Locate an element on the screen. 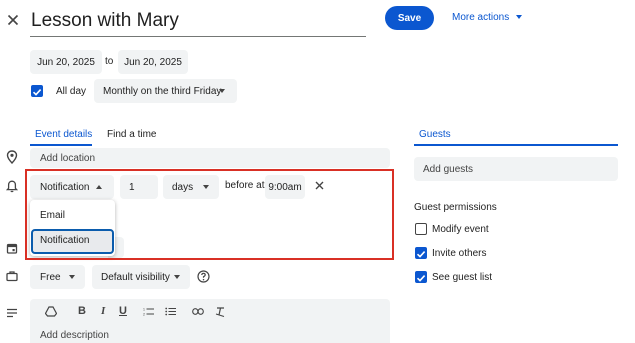 This screenshot has width=635, height=343. all-day-label: All day is located at coordinates (71, 91).